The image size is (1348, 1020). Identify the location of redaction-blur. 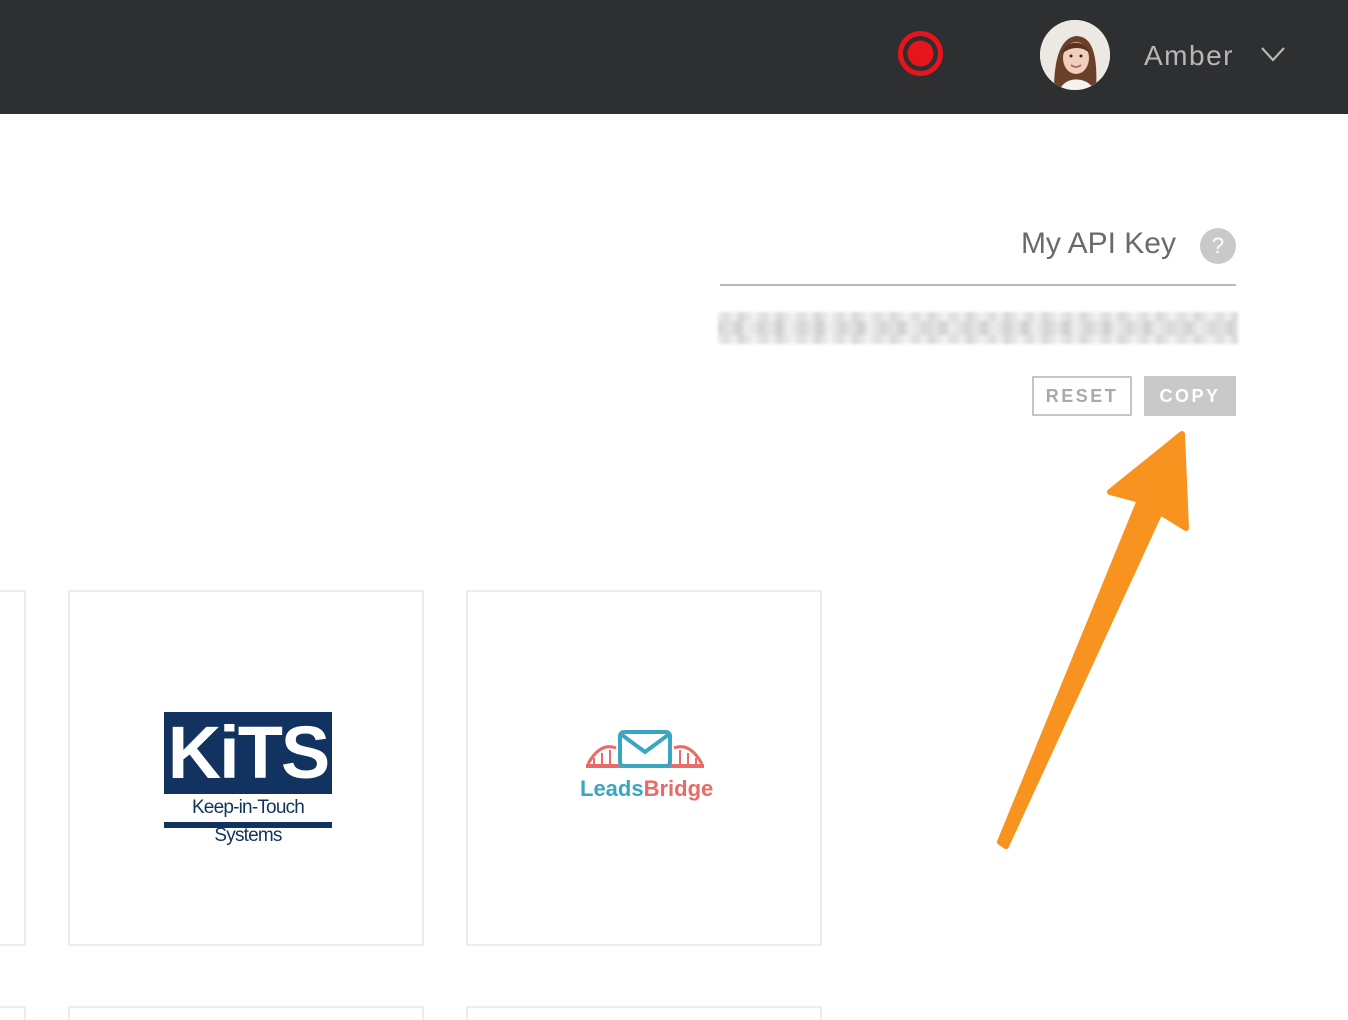
(978, 328).